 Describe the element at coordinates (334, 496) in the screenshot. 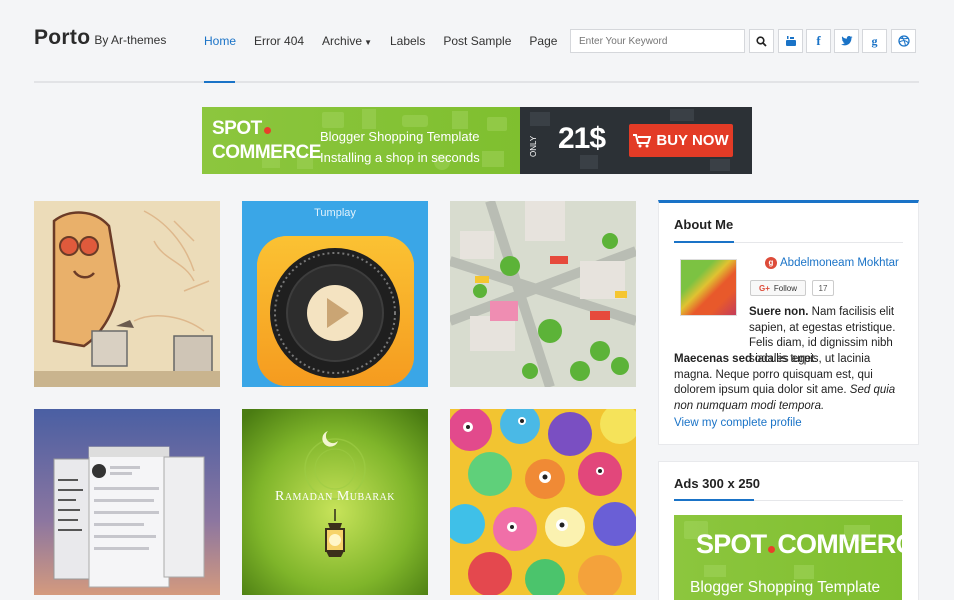

I see `post-caption: Ramadan Mubarak` at that location.